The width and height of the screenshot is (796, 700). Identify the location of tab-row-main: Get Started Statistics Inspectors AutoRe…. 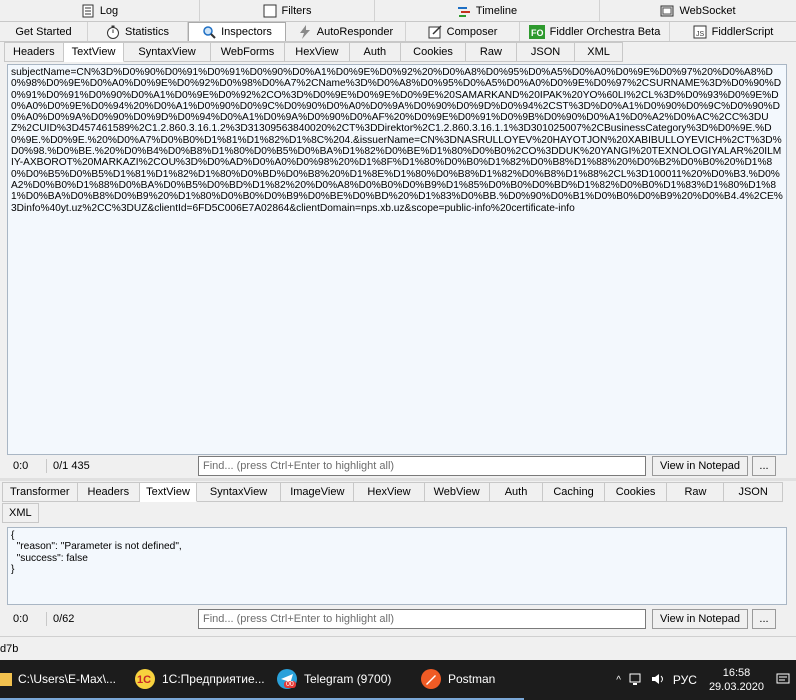
(398, 32).